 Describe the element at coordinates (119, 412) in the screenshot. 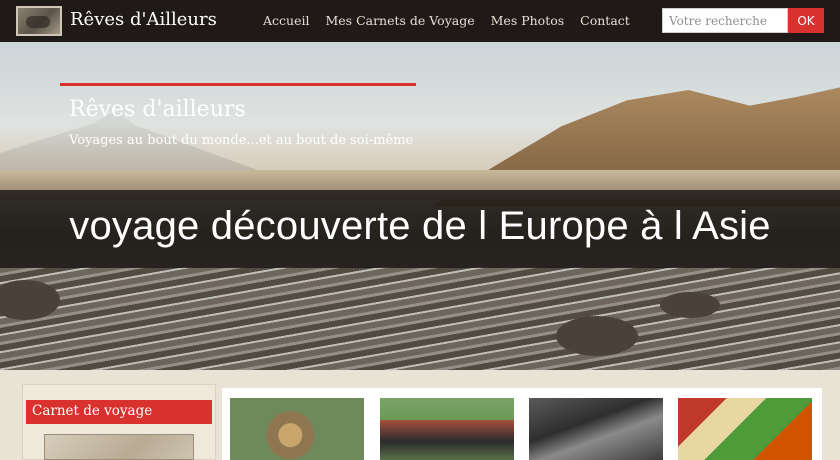

I see `sidebar-heading: Carnet de voyage` at that location.